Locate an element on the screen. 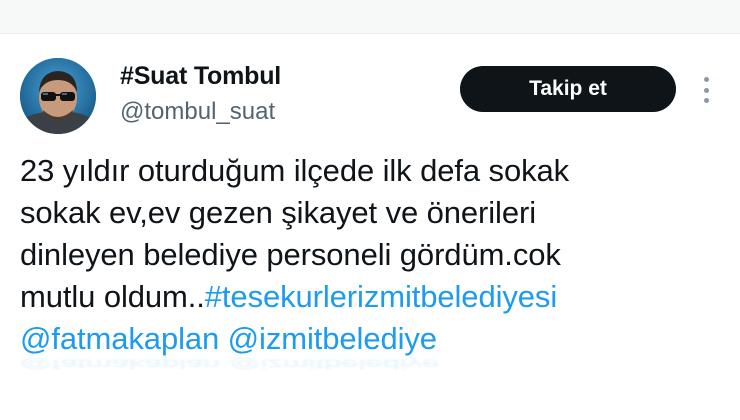  reflection-text: @izmitbelediye is located at coordinates (334, 364).